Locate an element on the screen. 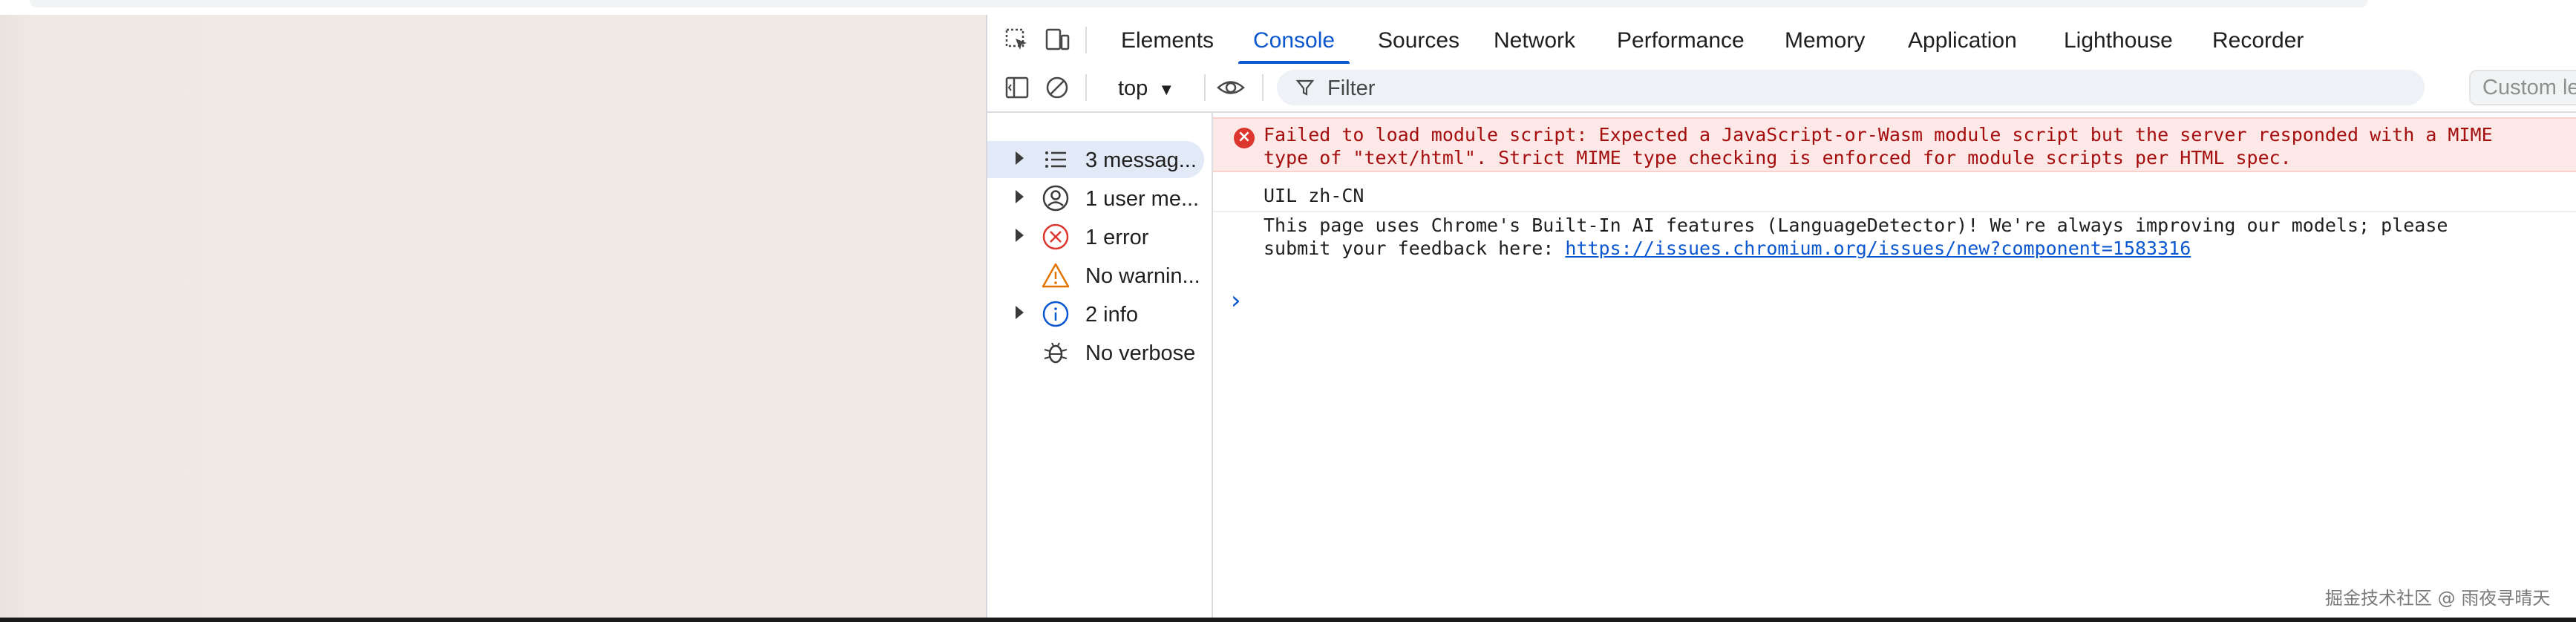  error-icon: × is located at coordinates (1245, 138).